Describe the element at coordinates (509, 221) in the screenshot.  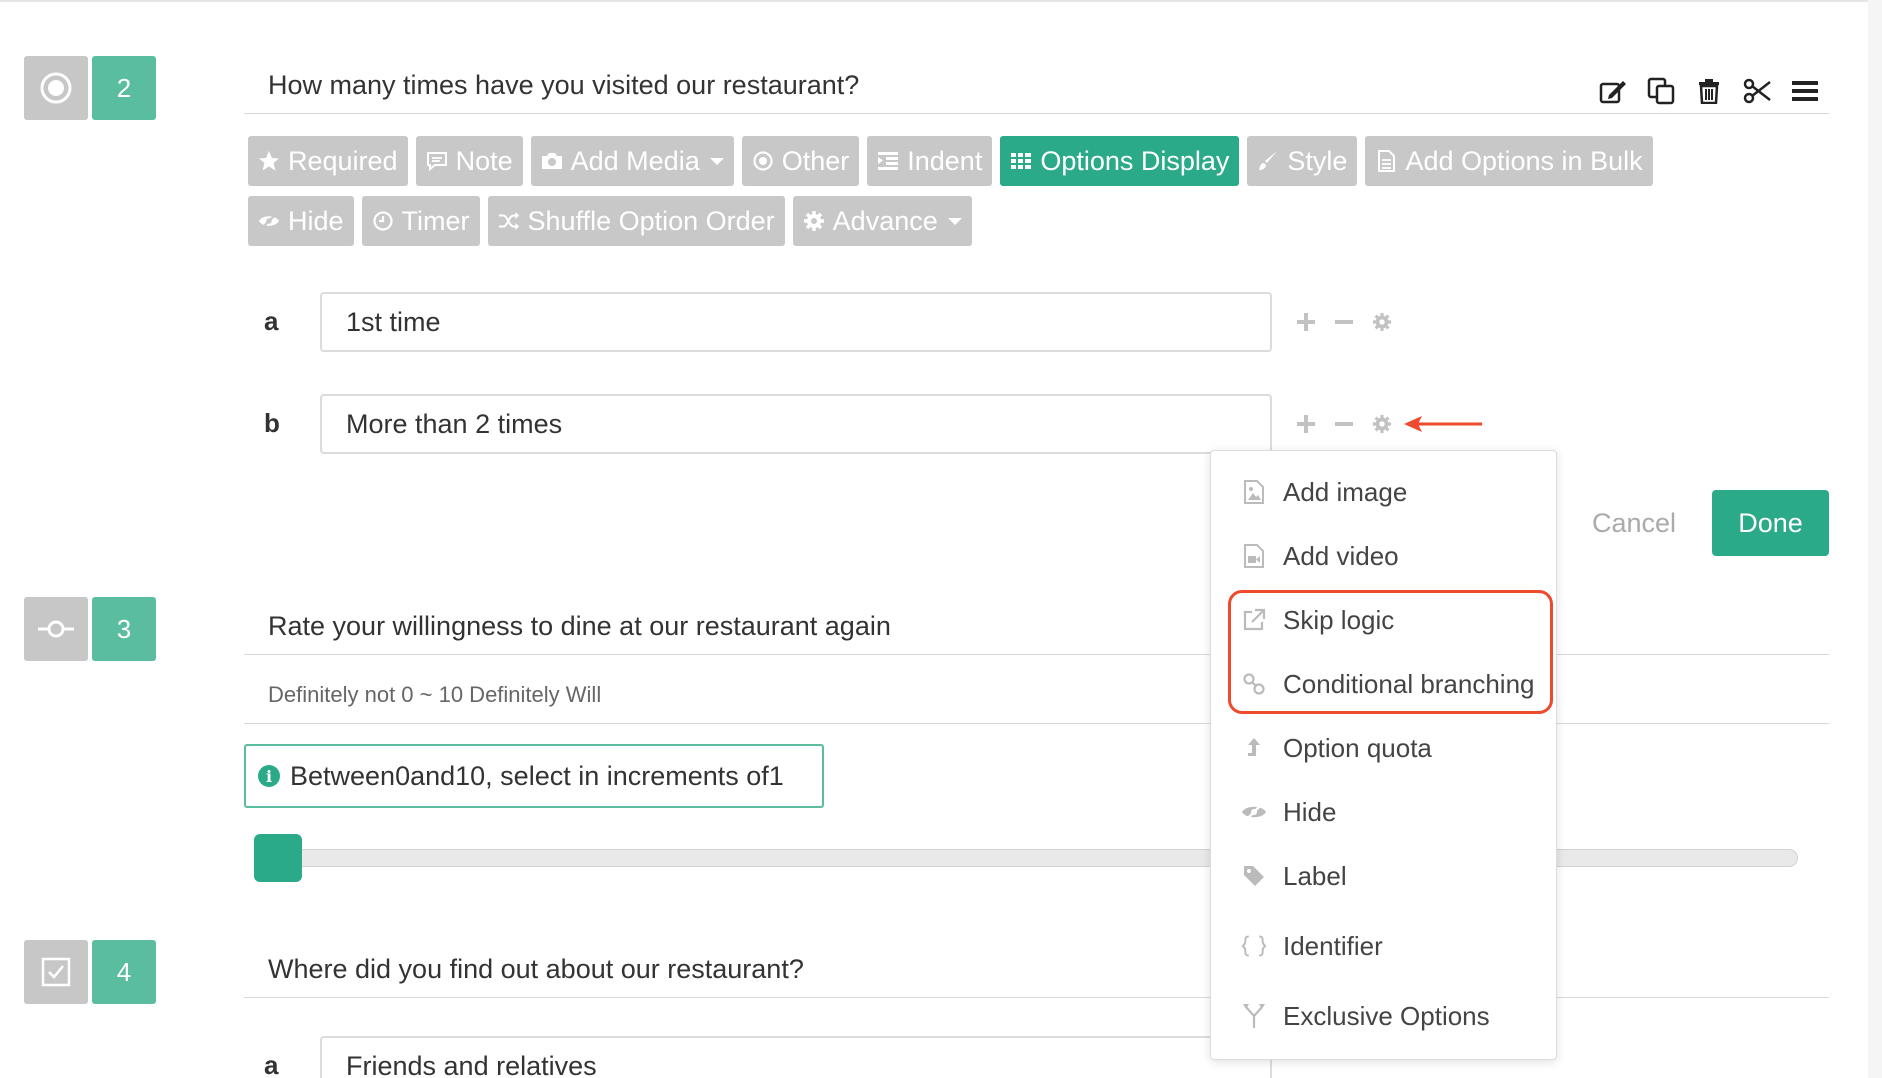
I see `shuffle-icon` at that location.